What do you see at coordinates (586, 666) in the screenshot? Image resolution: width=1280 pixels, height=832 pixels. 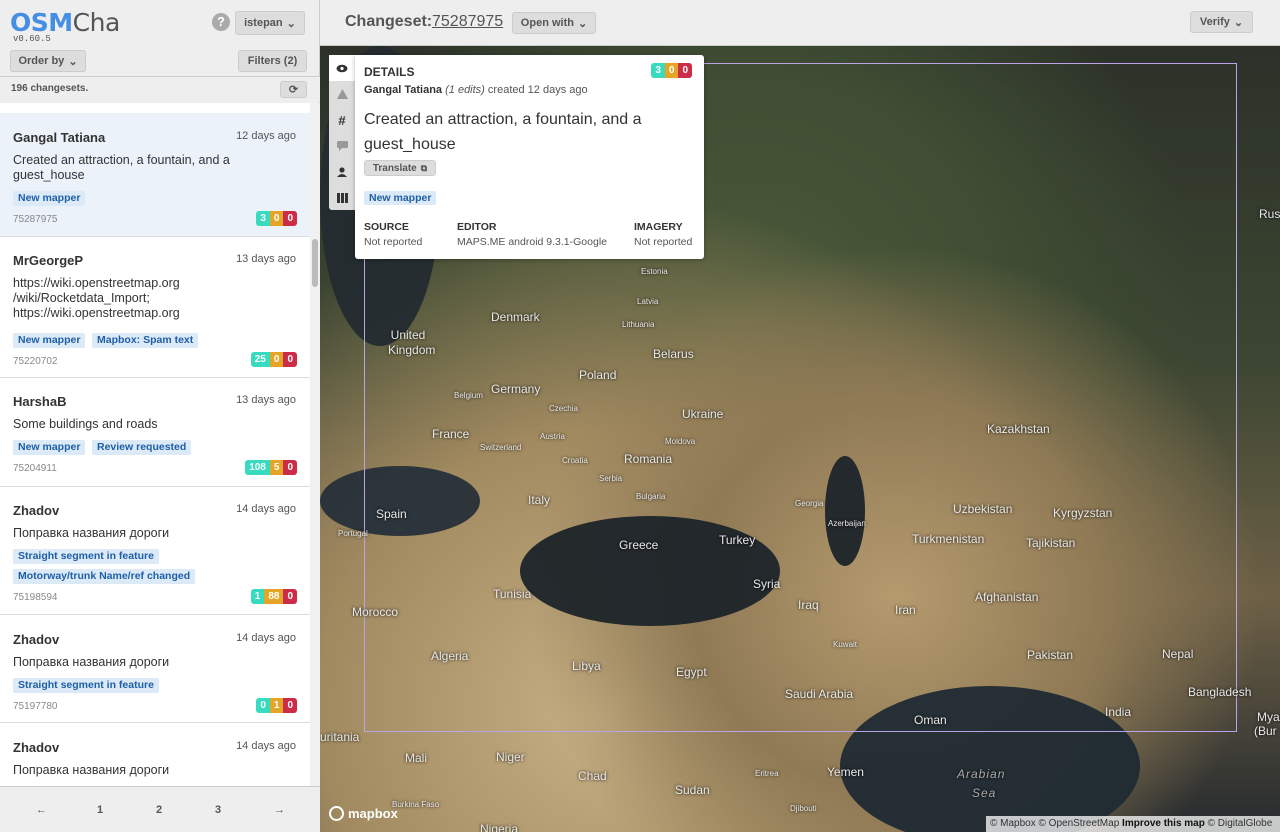 I see `place-label: Libya` at bounding box center [586, 666].